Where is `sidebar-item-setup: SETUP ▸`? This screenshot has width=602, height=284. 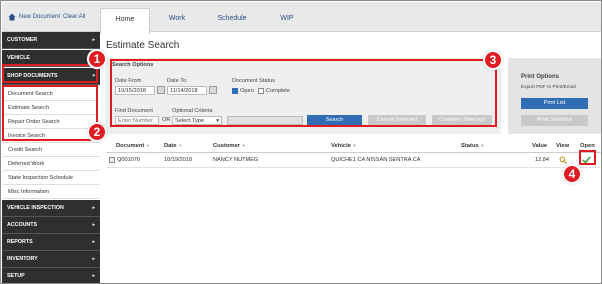
sidebar-item-setup: SETUP ▸ is located at coordinates (51, 275).